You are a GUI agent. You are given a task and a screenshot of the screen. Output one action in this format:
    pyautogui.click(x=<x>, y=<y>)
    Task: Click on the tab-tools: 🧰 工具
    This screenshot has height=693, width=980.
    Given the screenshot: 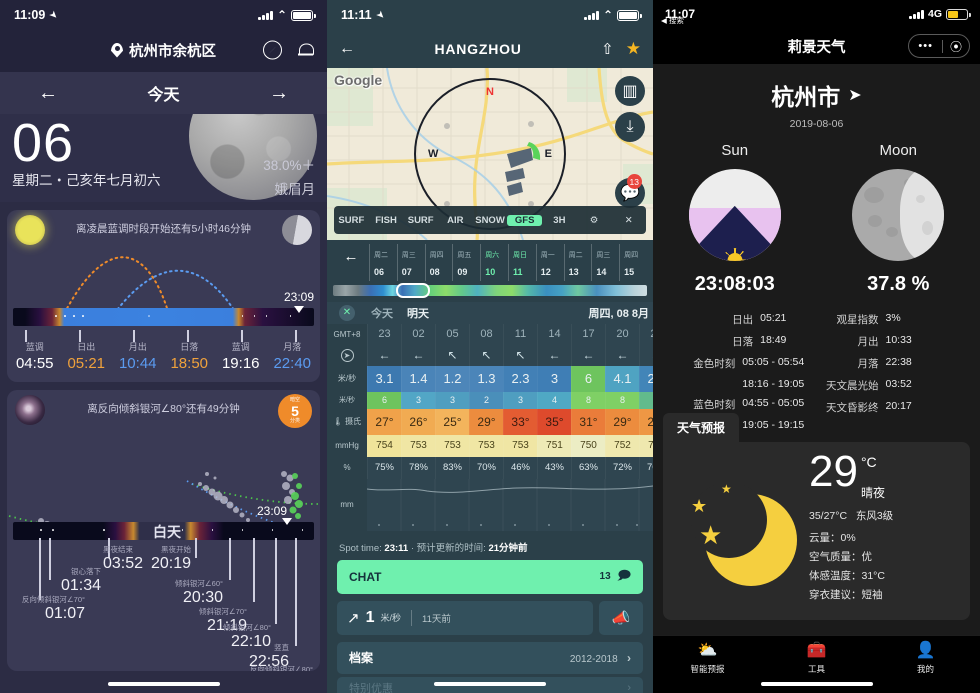 What is the action you would take?
    pyautogui.click(x=816, y=659)
    